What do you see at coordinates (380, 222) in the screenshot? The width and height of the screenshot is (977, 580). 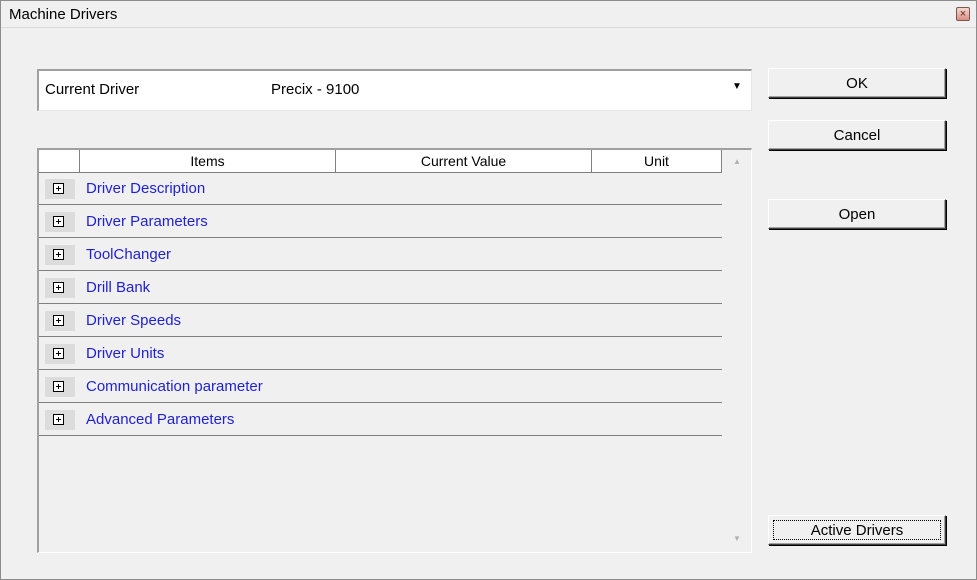 I see `grid-row-driver-parameters: Driver Parameters` at bounding box center [380, 222].